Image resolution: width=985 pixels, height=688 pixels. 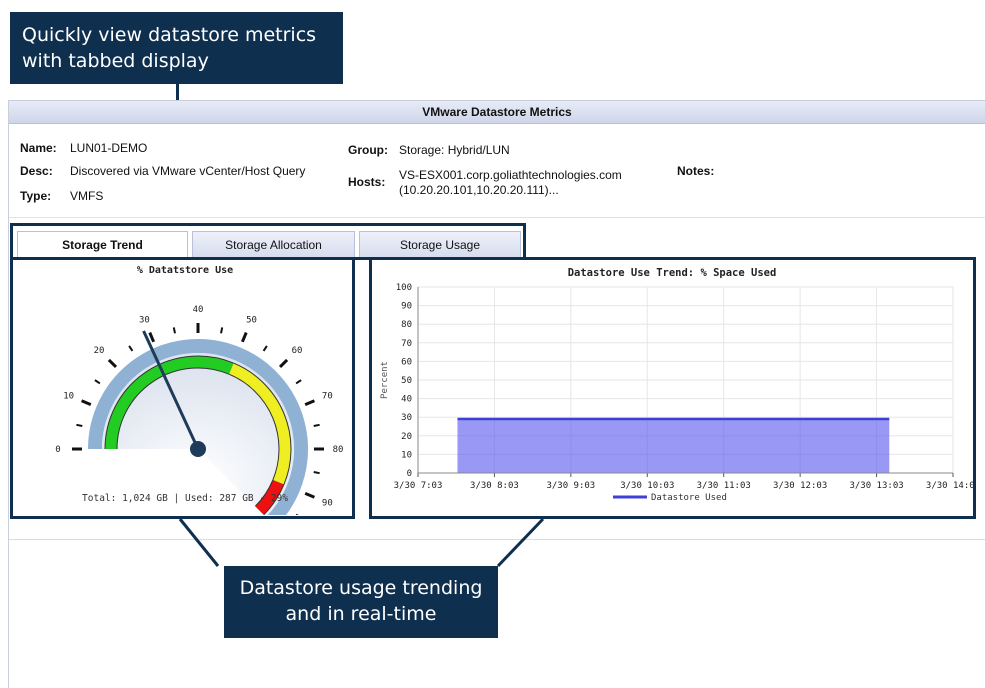 I want to click on notes-label: Notes:, so click(x=696, y=171).